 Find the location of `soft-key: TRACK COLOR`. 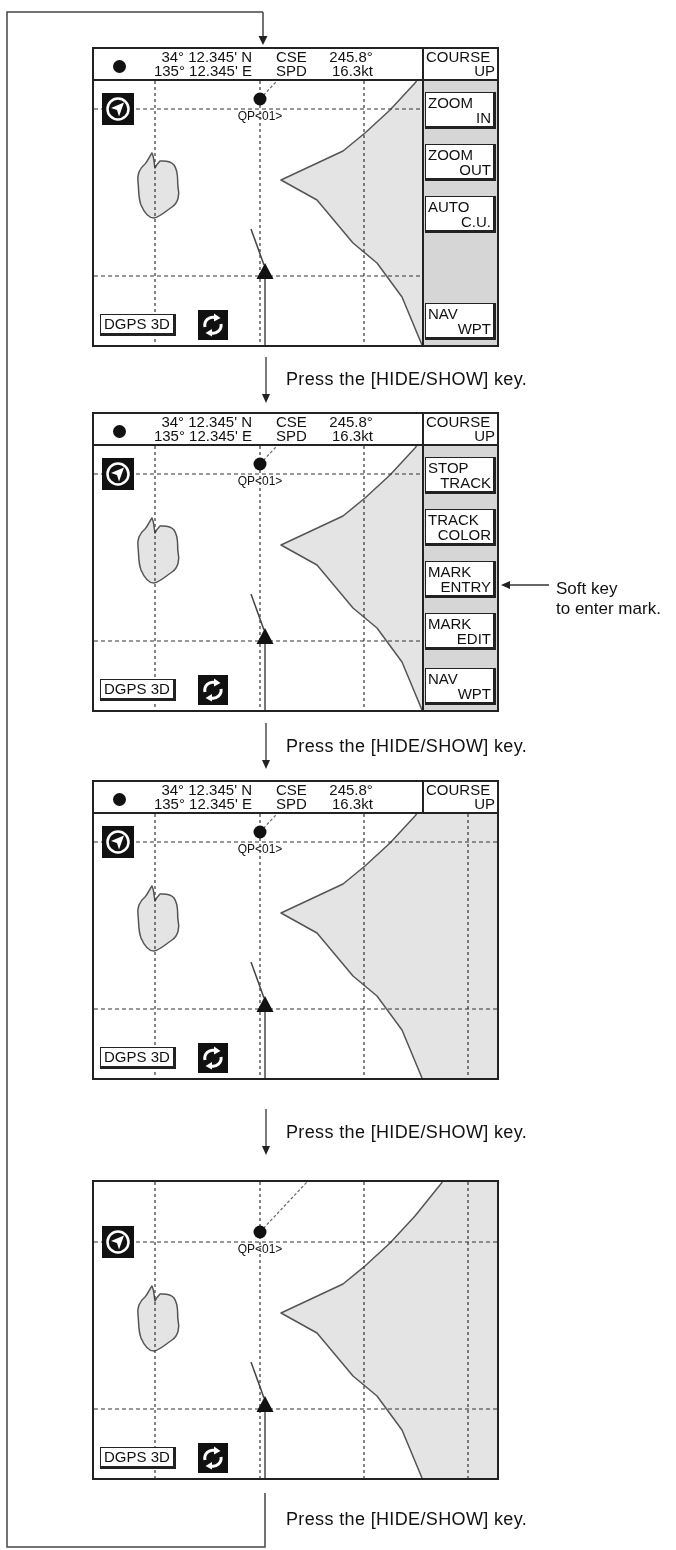

soft-key: TRACK COLOR is located at coordinates (460, 527).